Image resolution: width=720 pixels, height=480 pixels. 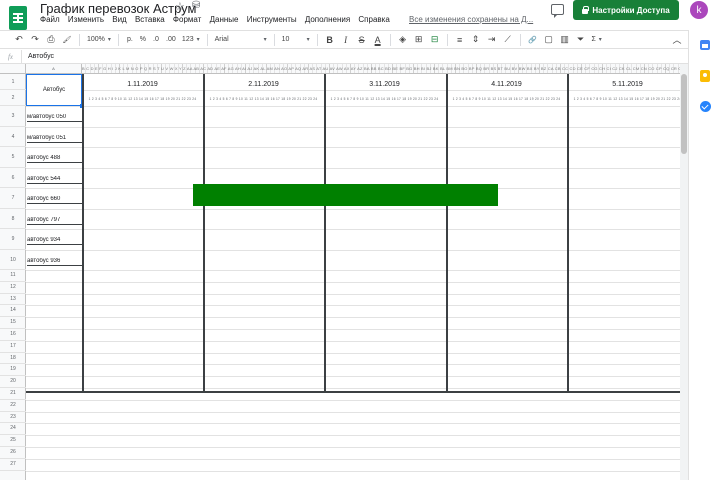 I want to click on fill-color-icon: ◈, so click(x=403, y=39).